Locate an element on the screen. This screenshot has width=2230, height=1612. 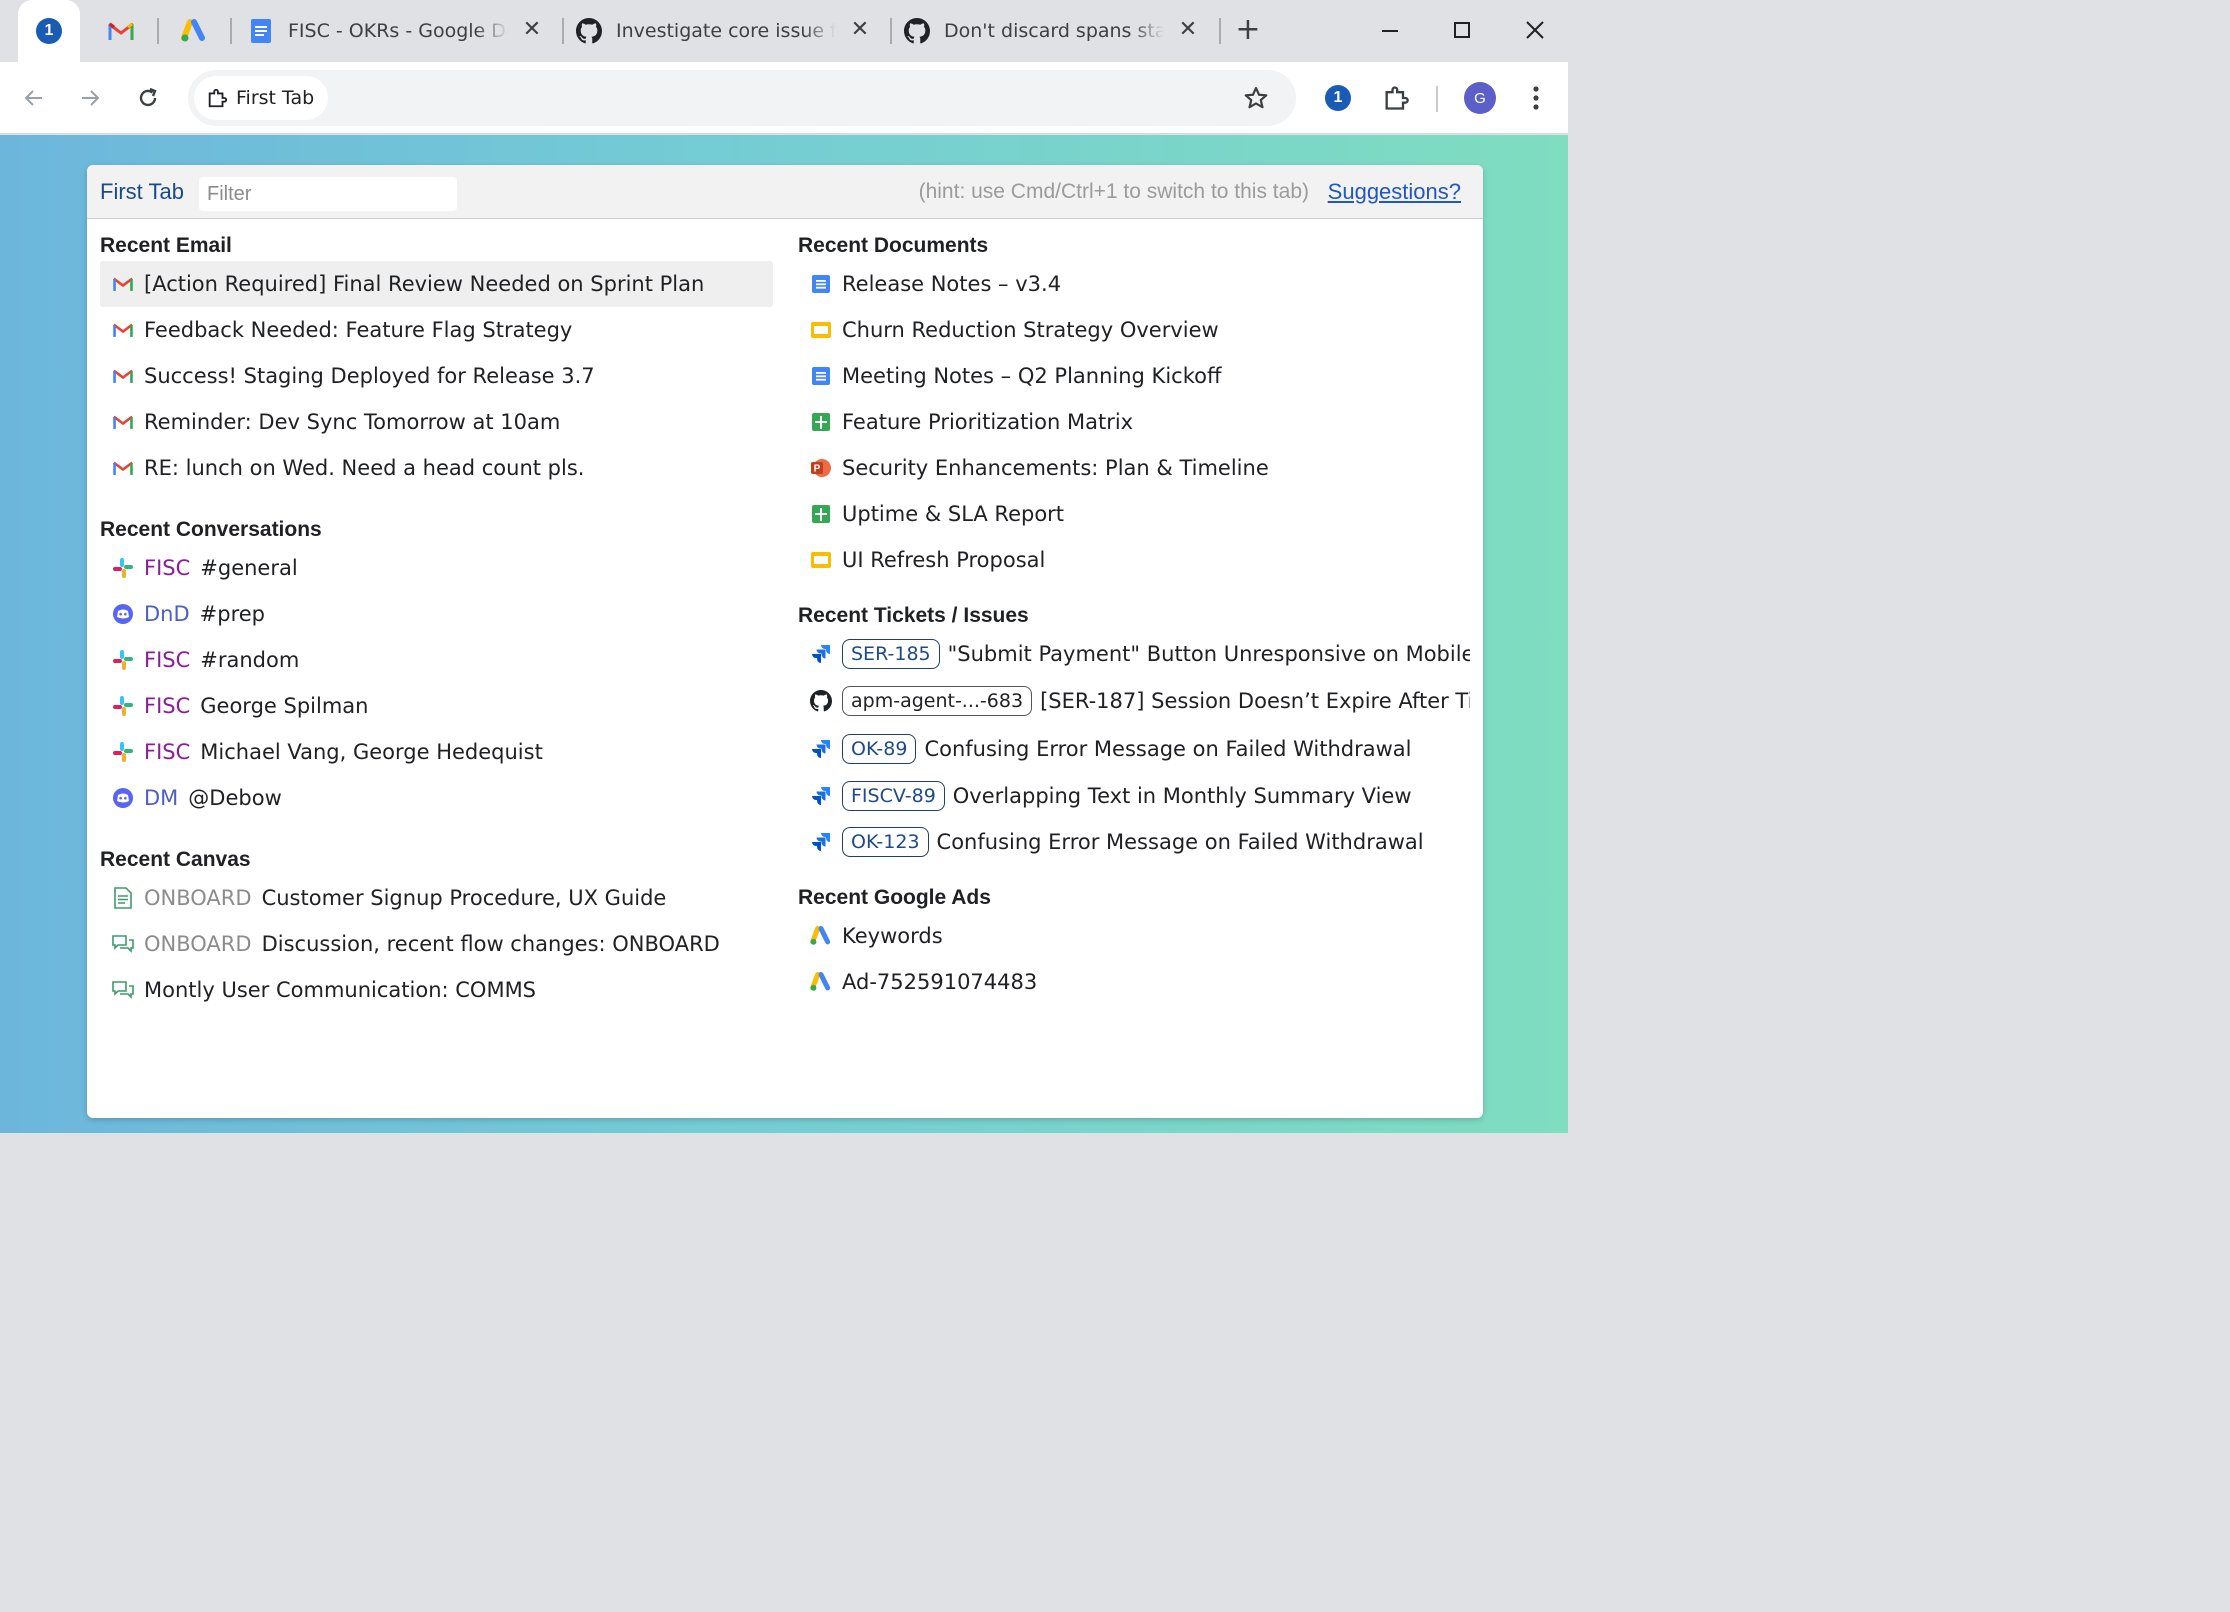
canvas-doc-icon is located at coordinates (123, 898).